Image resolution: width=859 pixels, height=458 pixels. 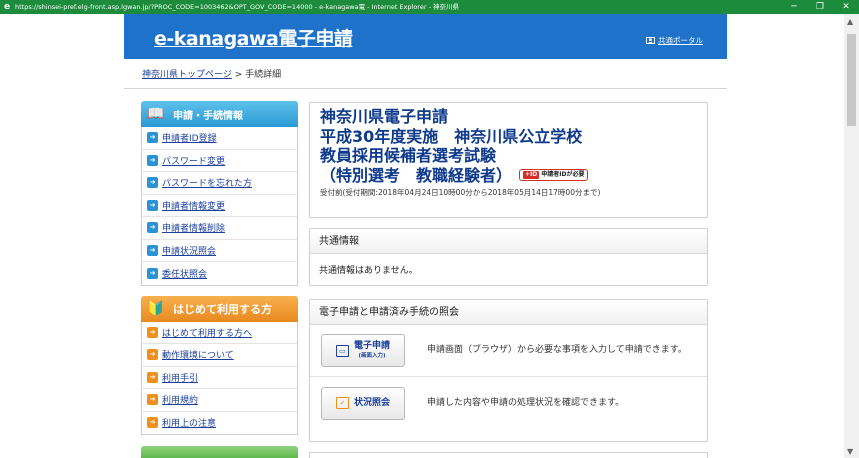 I want to click on sidebar-item-change-info: ➜ 申請者情報変更, so click(x=219, y=206).